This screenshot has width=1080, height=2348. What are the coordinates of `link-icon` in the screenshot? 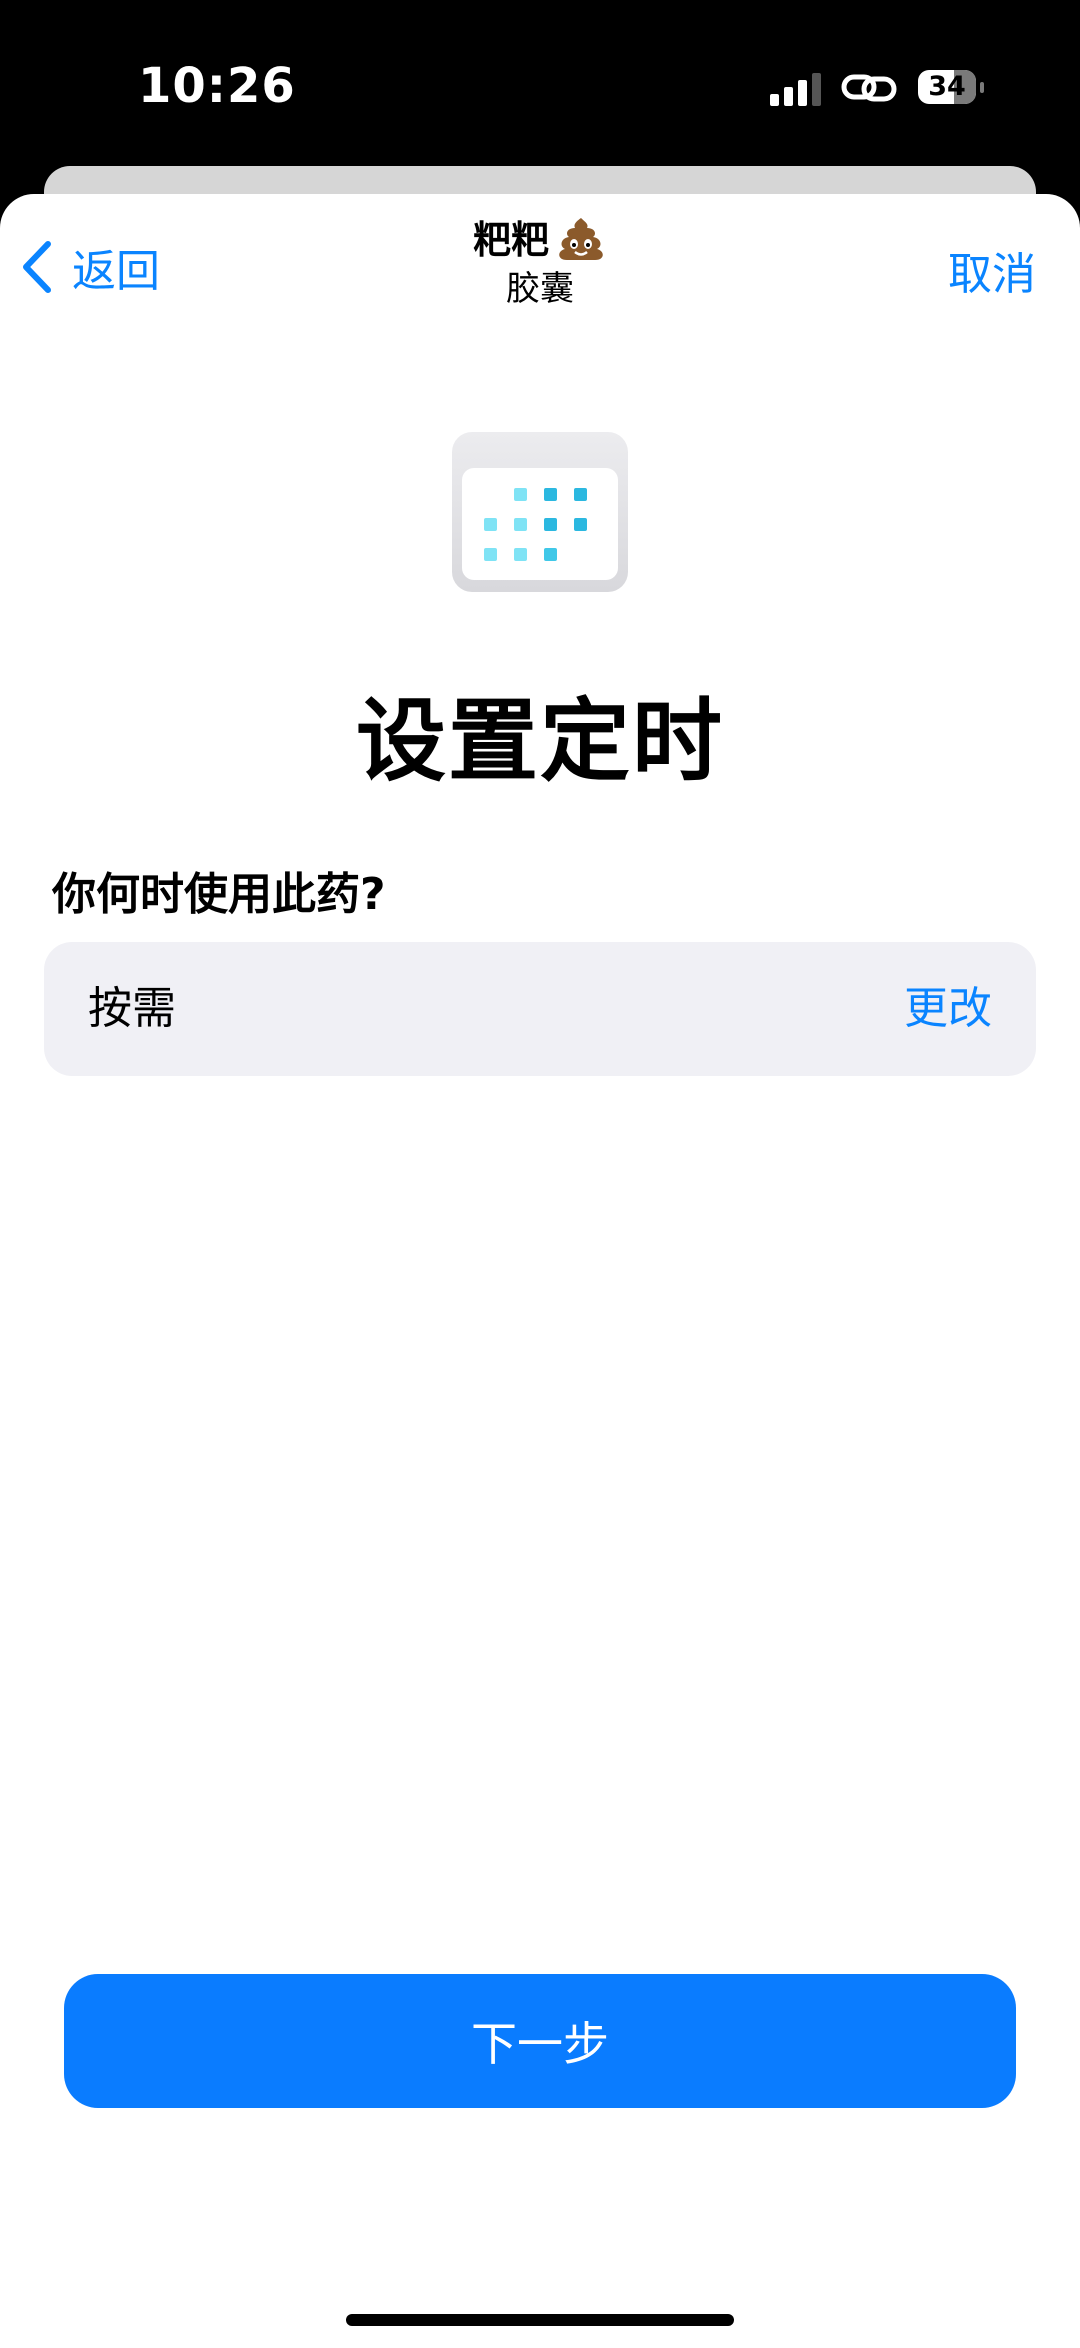 It's located at (869, 88).